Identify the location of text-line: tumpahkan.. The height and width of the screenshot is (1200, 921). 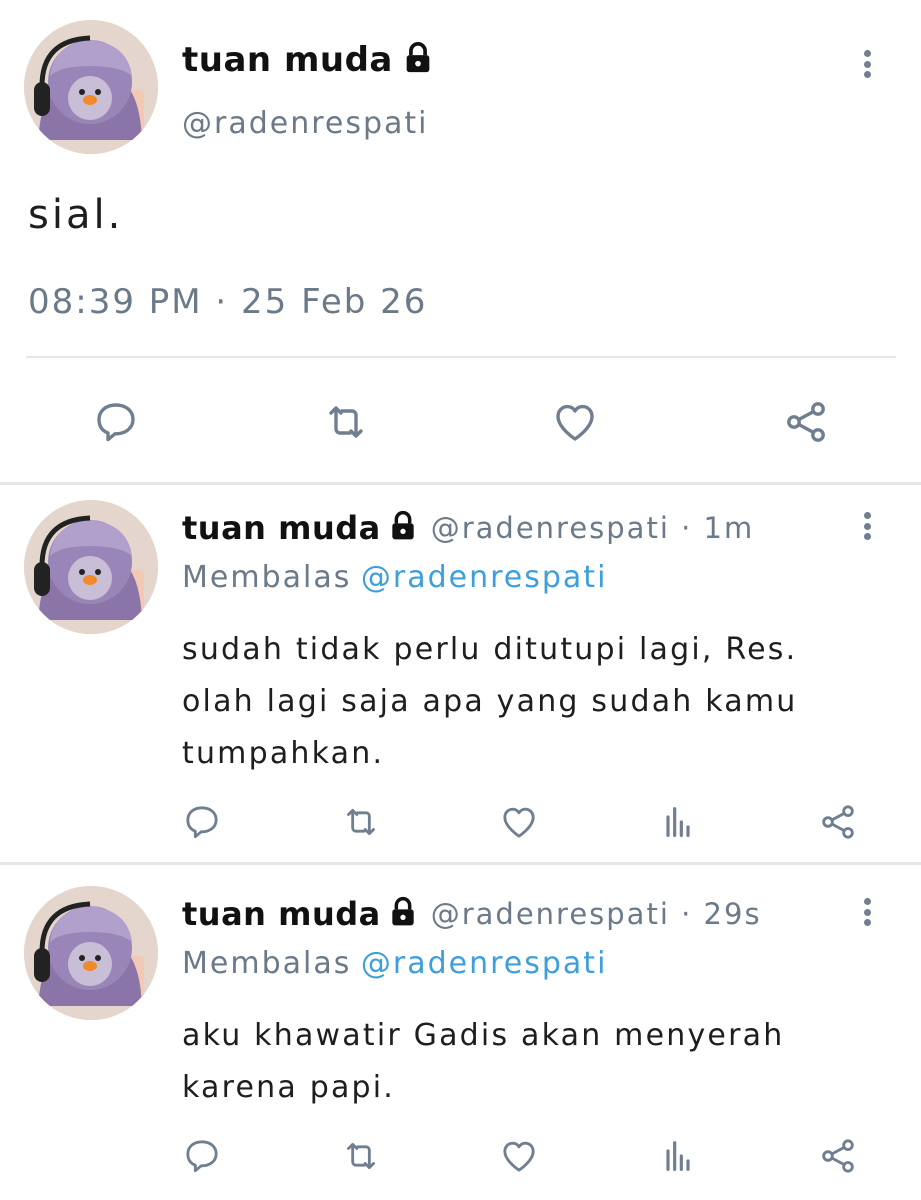
(283, 753).